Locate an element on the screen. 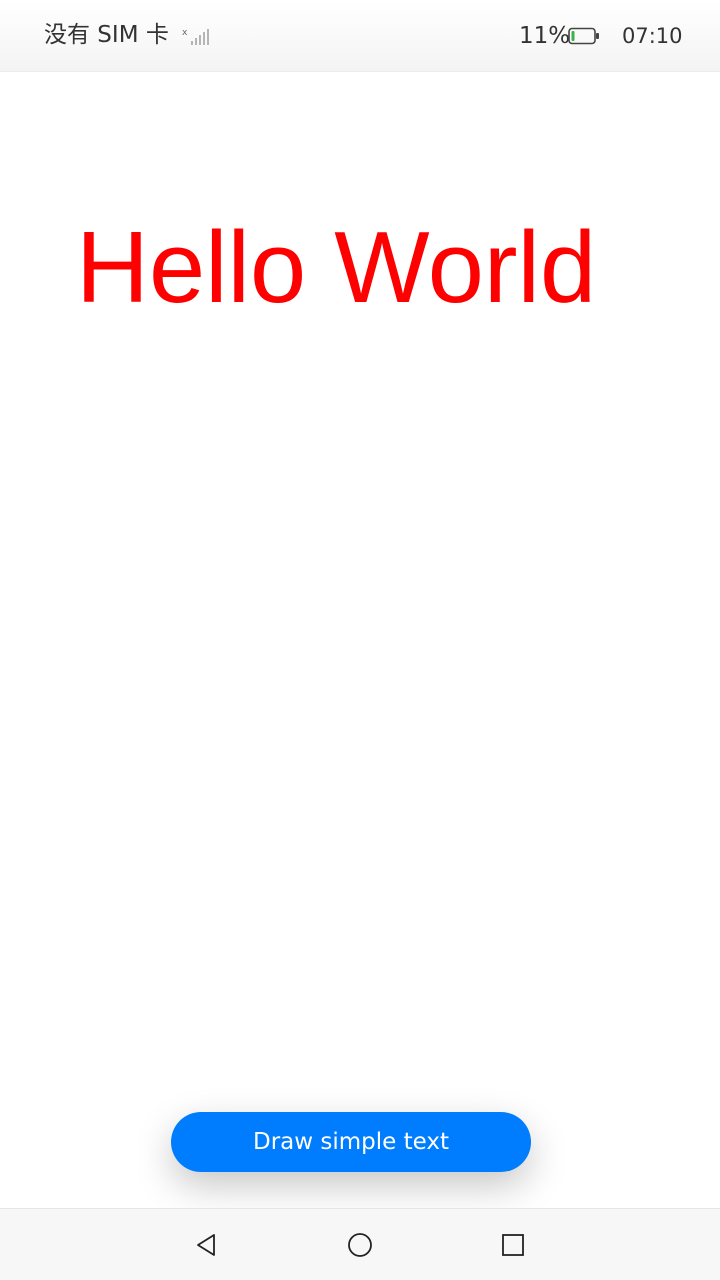 This screenshot has height=1280, width=720. status-bar: 没有 SIM 卡 x 11% 07:10 is located at coordinates (360, 36).